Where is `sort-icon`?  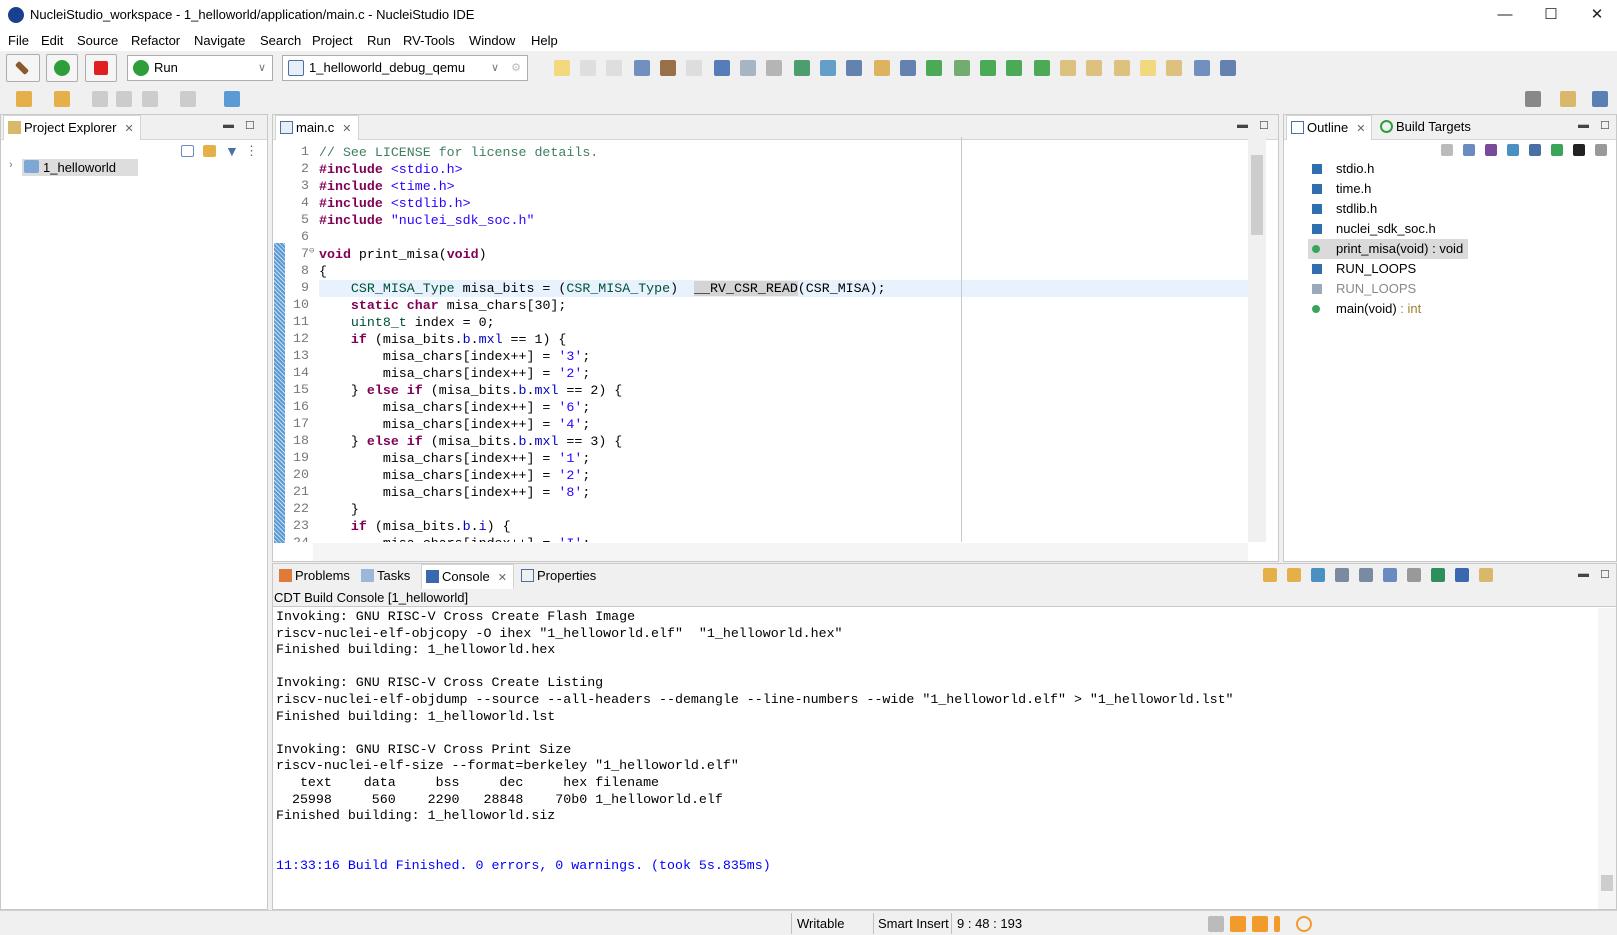 sort-icon is located at coordinates (1491, 150).